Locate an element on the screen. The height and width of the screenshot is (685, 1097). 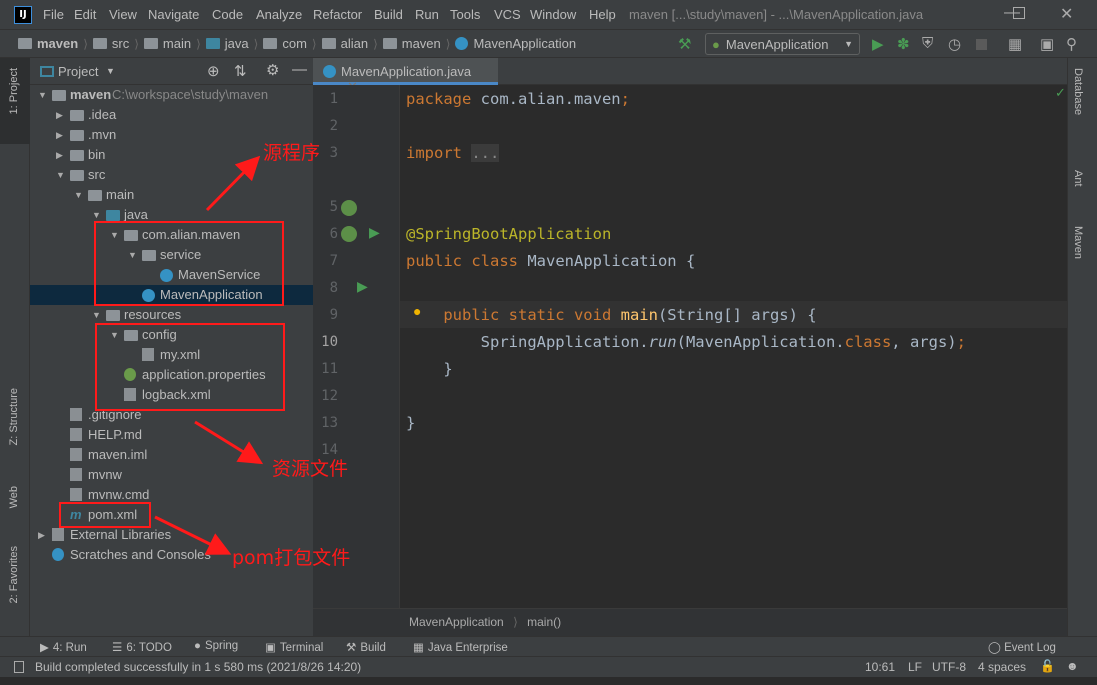
run-icon: ▶ is located at coordinates (878, 44).